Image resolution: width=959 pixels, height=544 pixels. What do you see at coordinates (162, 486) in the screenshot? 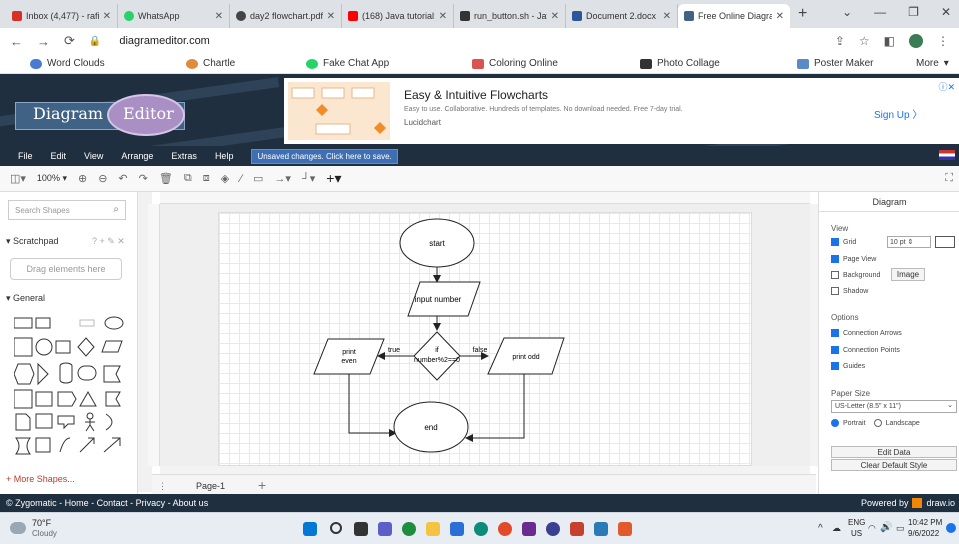
I see `pages-menu-icon: ⋮` at bounding box center [162, 486].